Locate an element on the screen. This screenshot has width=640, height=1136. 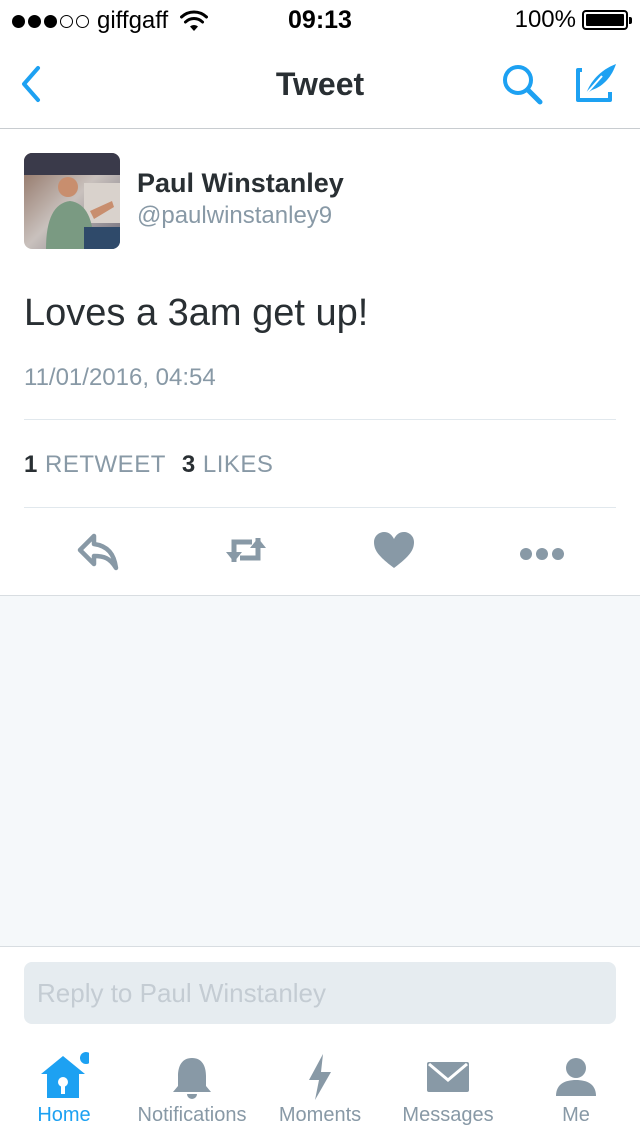
avatar is located at coordinates (72, 201).